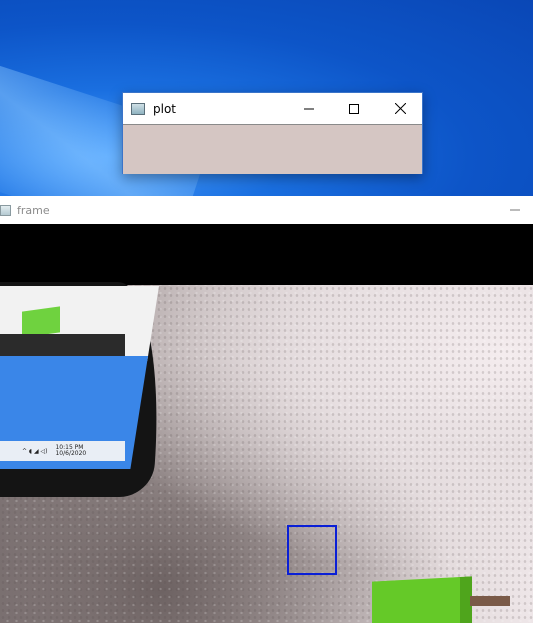  I want to click on close-icon, so click(400, 108).